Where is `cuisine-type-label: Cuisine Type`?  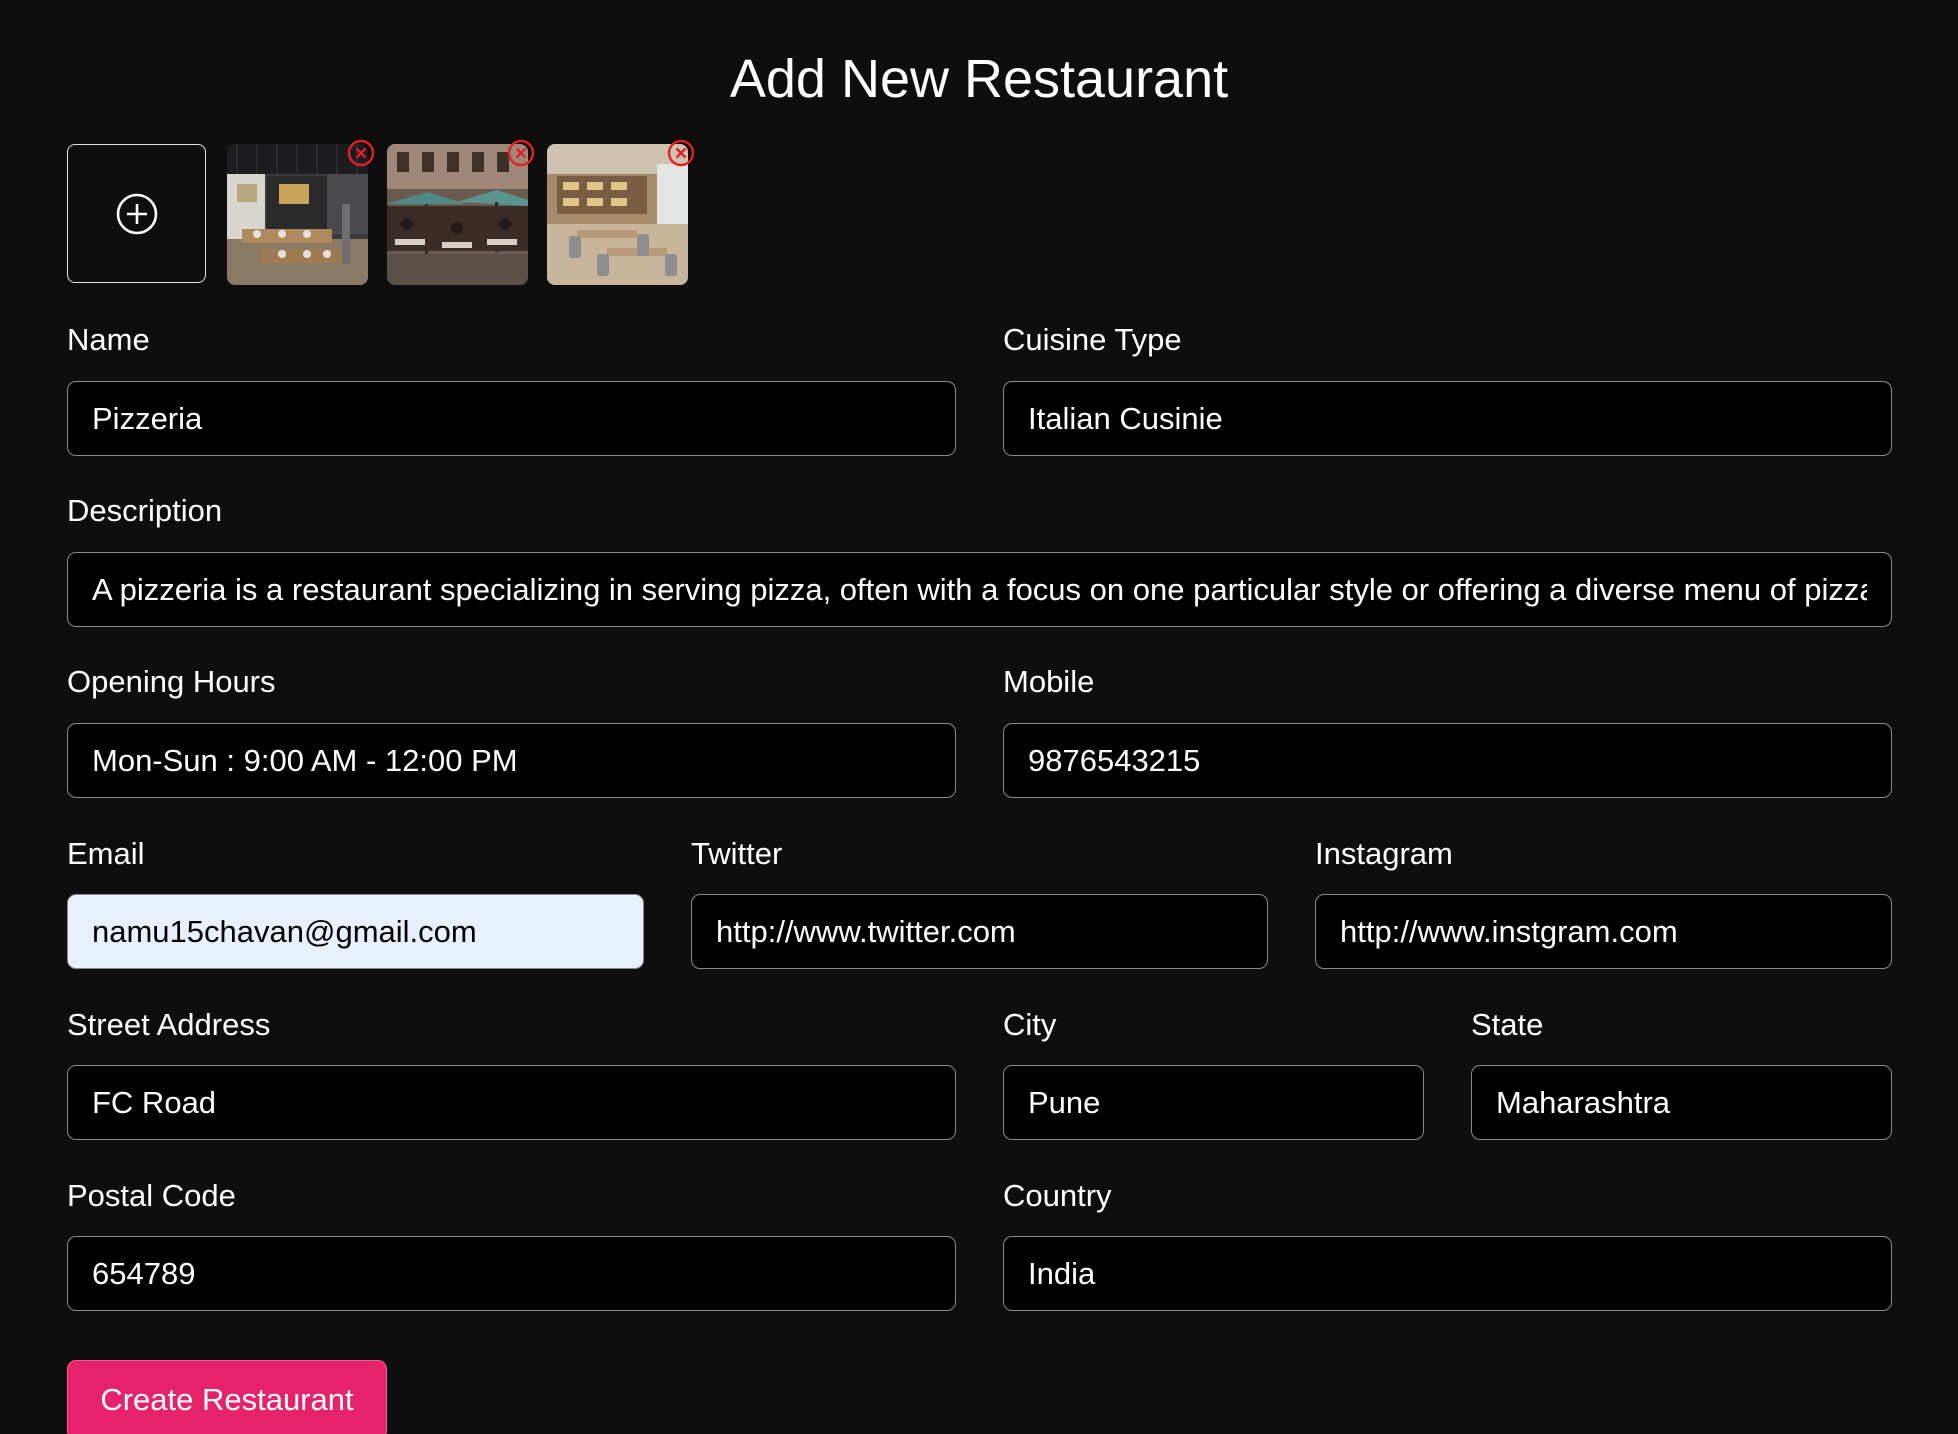
cuisine-type-label: Cuisine Type is located at coordinates (1092, 339).